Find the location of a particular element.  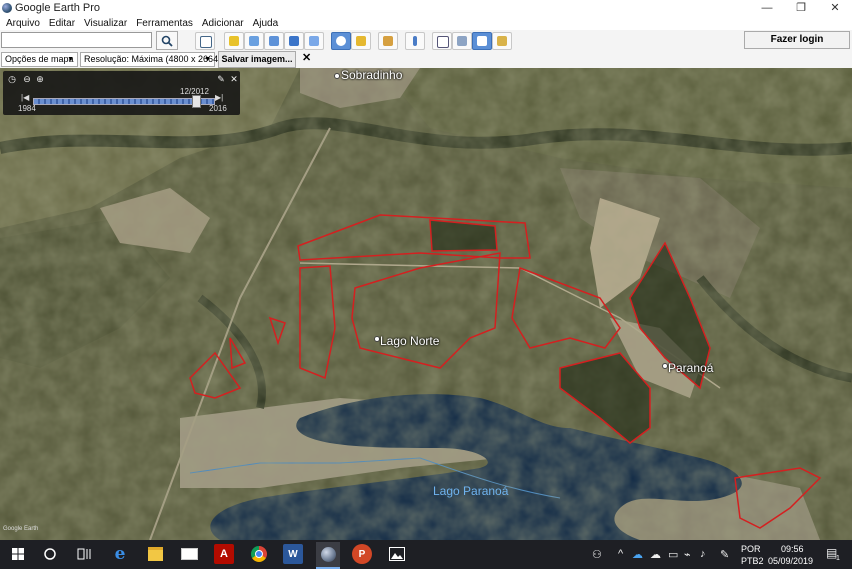

sidebar-toggle-button is located at coordinates (205, 41).